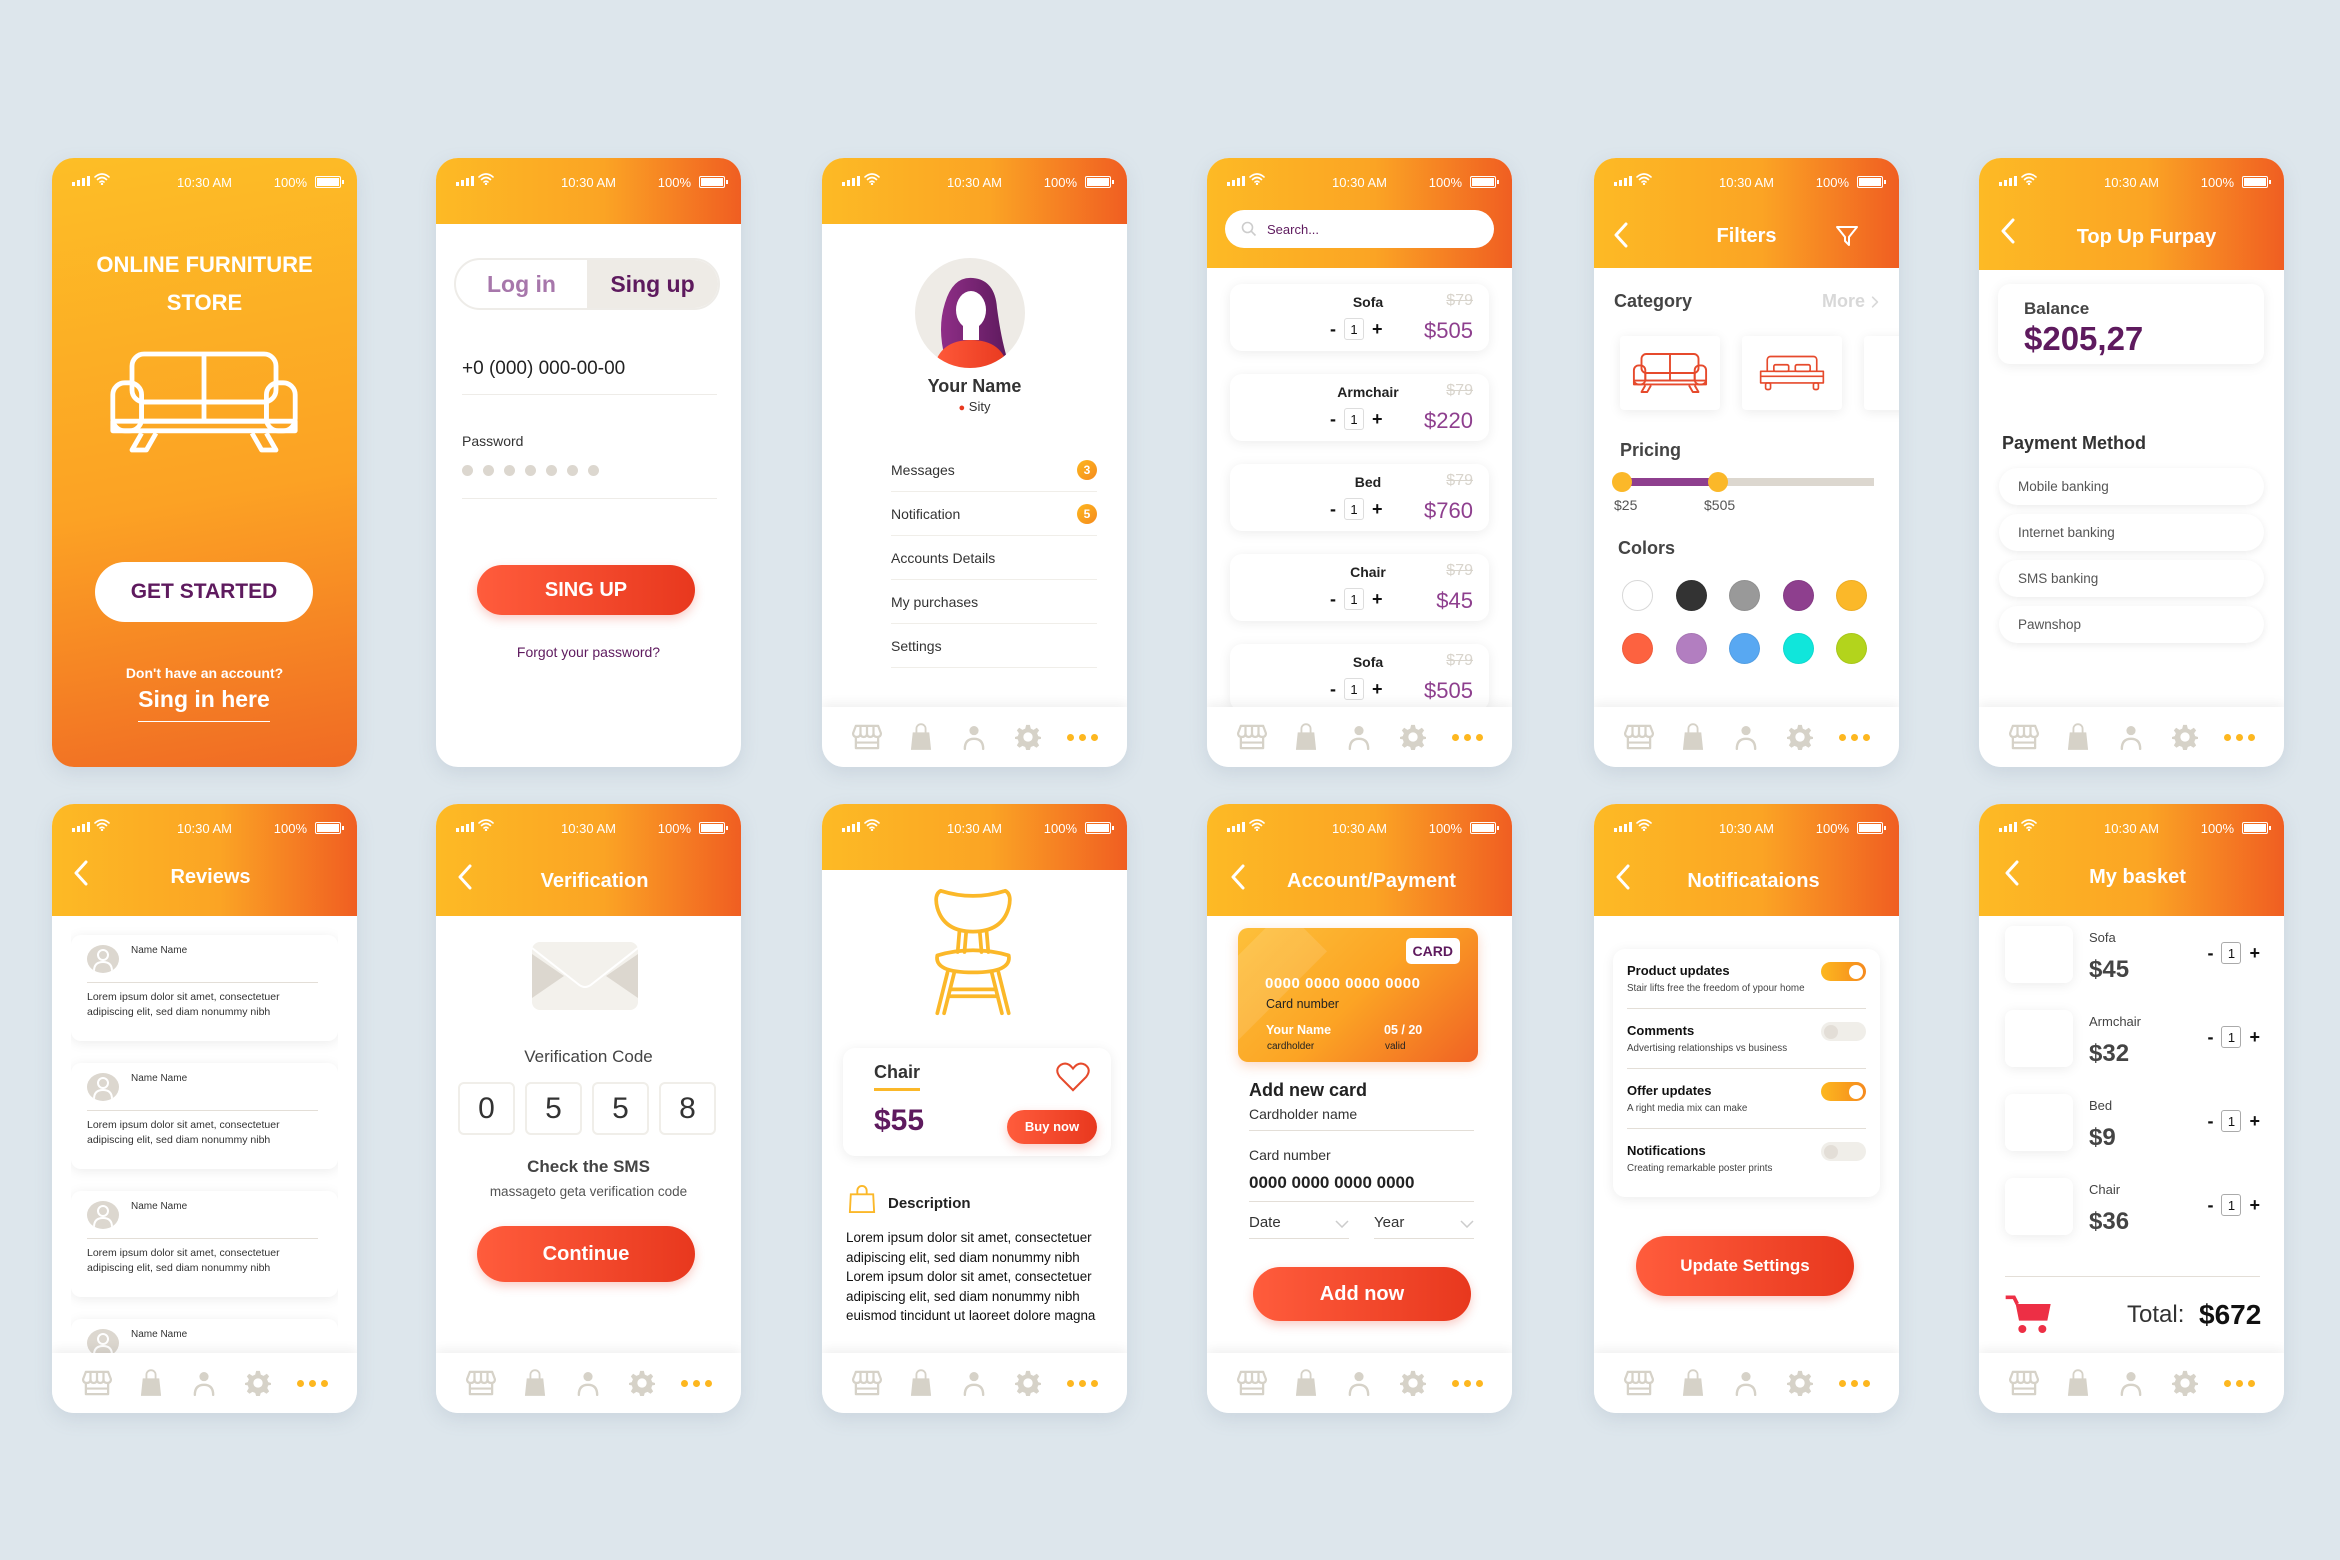 The image size is (2340, 1560). Describe the element at coordinates (1622, 482) in the screenshot. I see `price-min-handle` at that location.